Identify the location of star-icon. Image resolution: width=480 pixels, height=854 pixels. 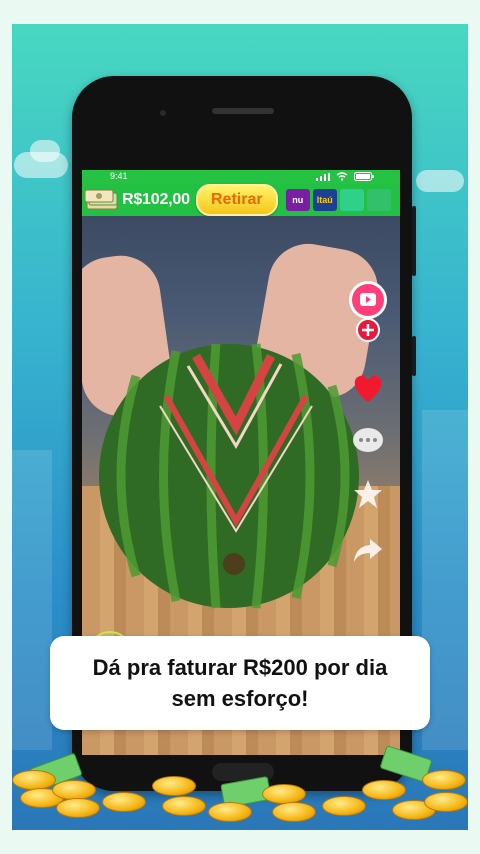
(368, 494).